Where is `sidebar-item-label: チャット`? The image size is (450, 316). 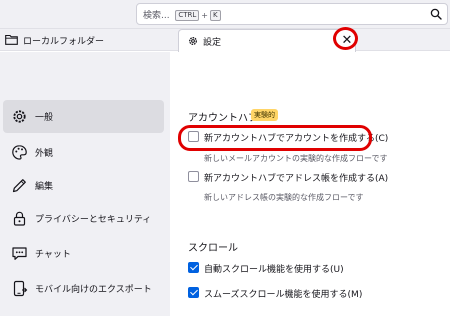
sidebar-item-label: チャット is located at coordinates (53, 255).